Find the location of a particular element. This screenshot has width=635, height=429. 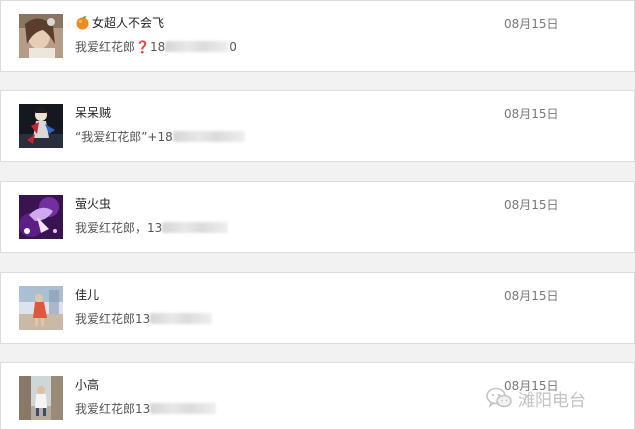

watermark: 滩阳电台 is located at coordinates (536, 398).